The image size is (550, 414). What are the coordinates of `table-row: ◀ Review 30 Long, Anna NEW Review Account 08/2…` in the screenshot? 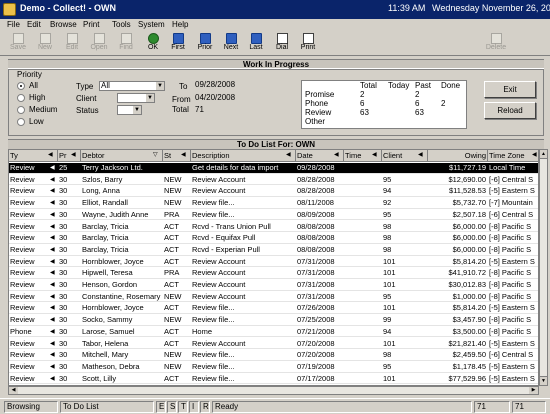 It's located at (273, 192).